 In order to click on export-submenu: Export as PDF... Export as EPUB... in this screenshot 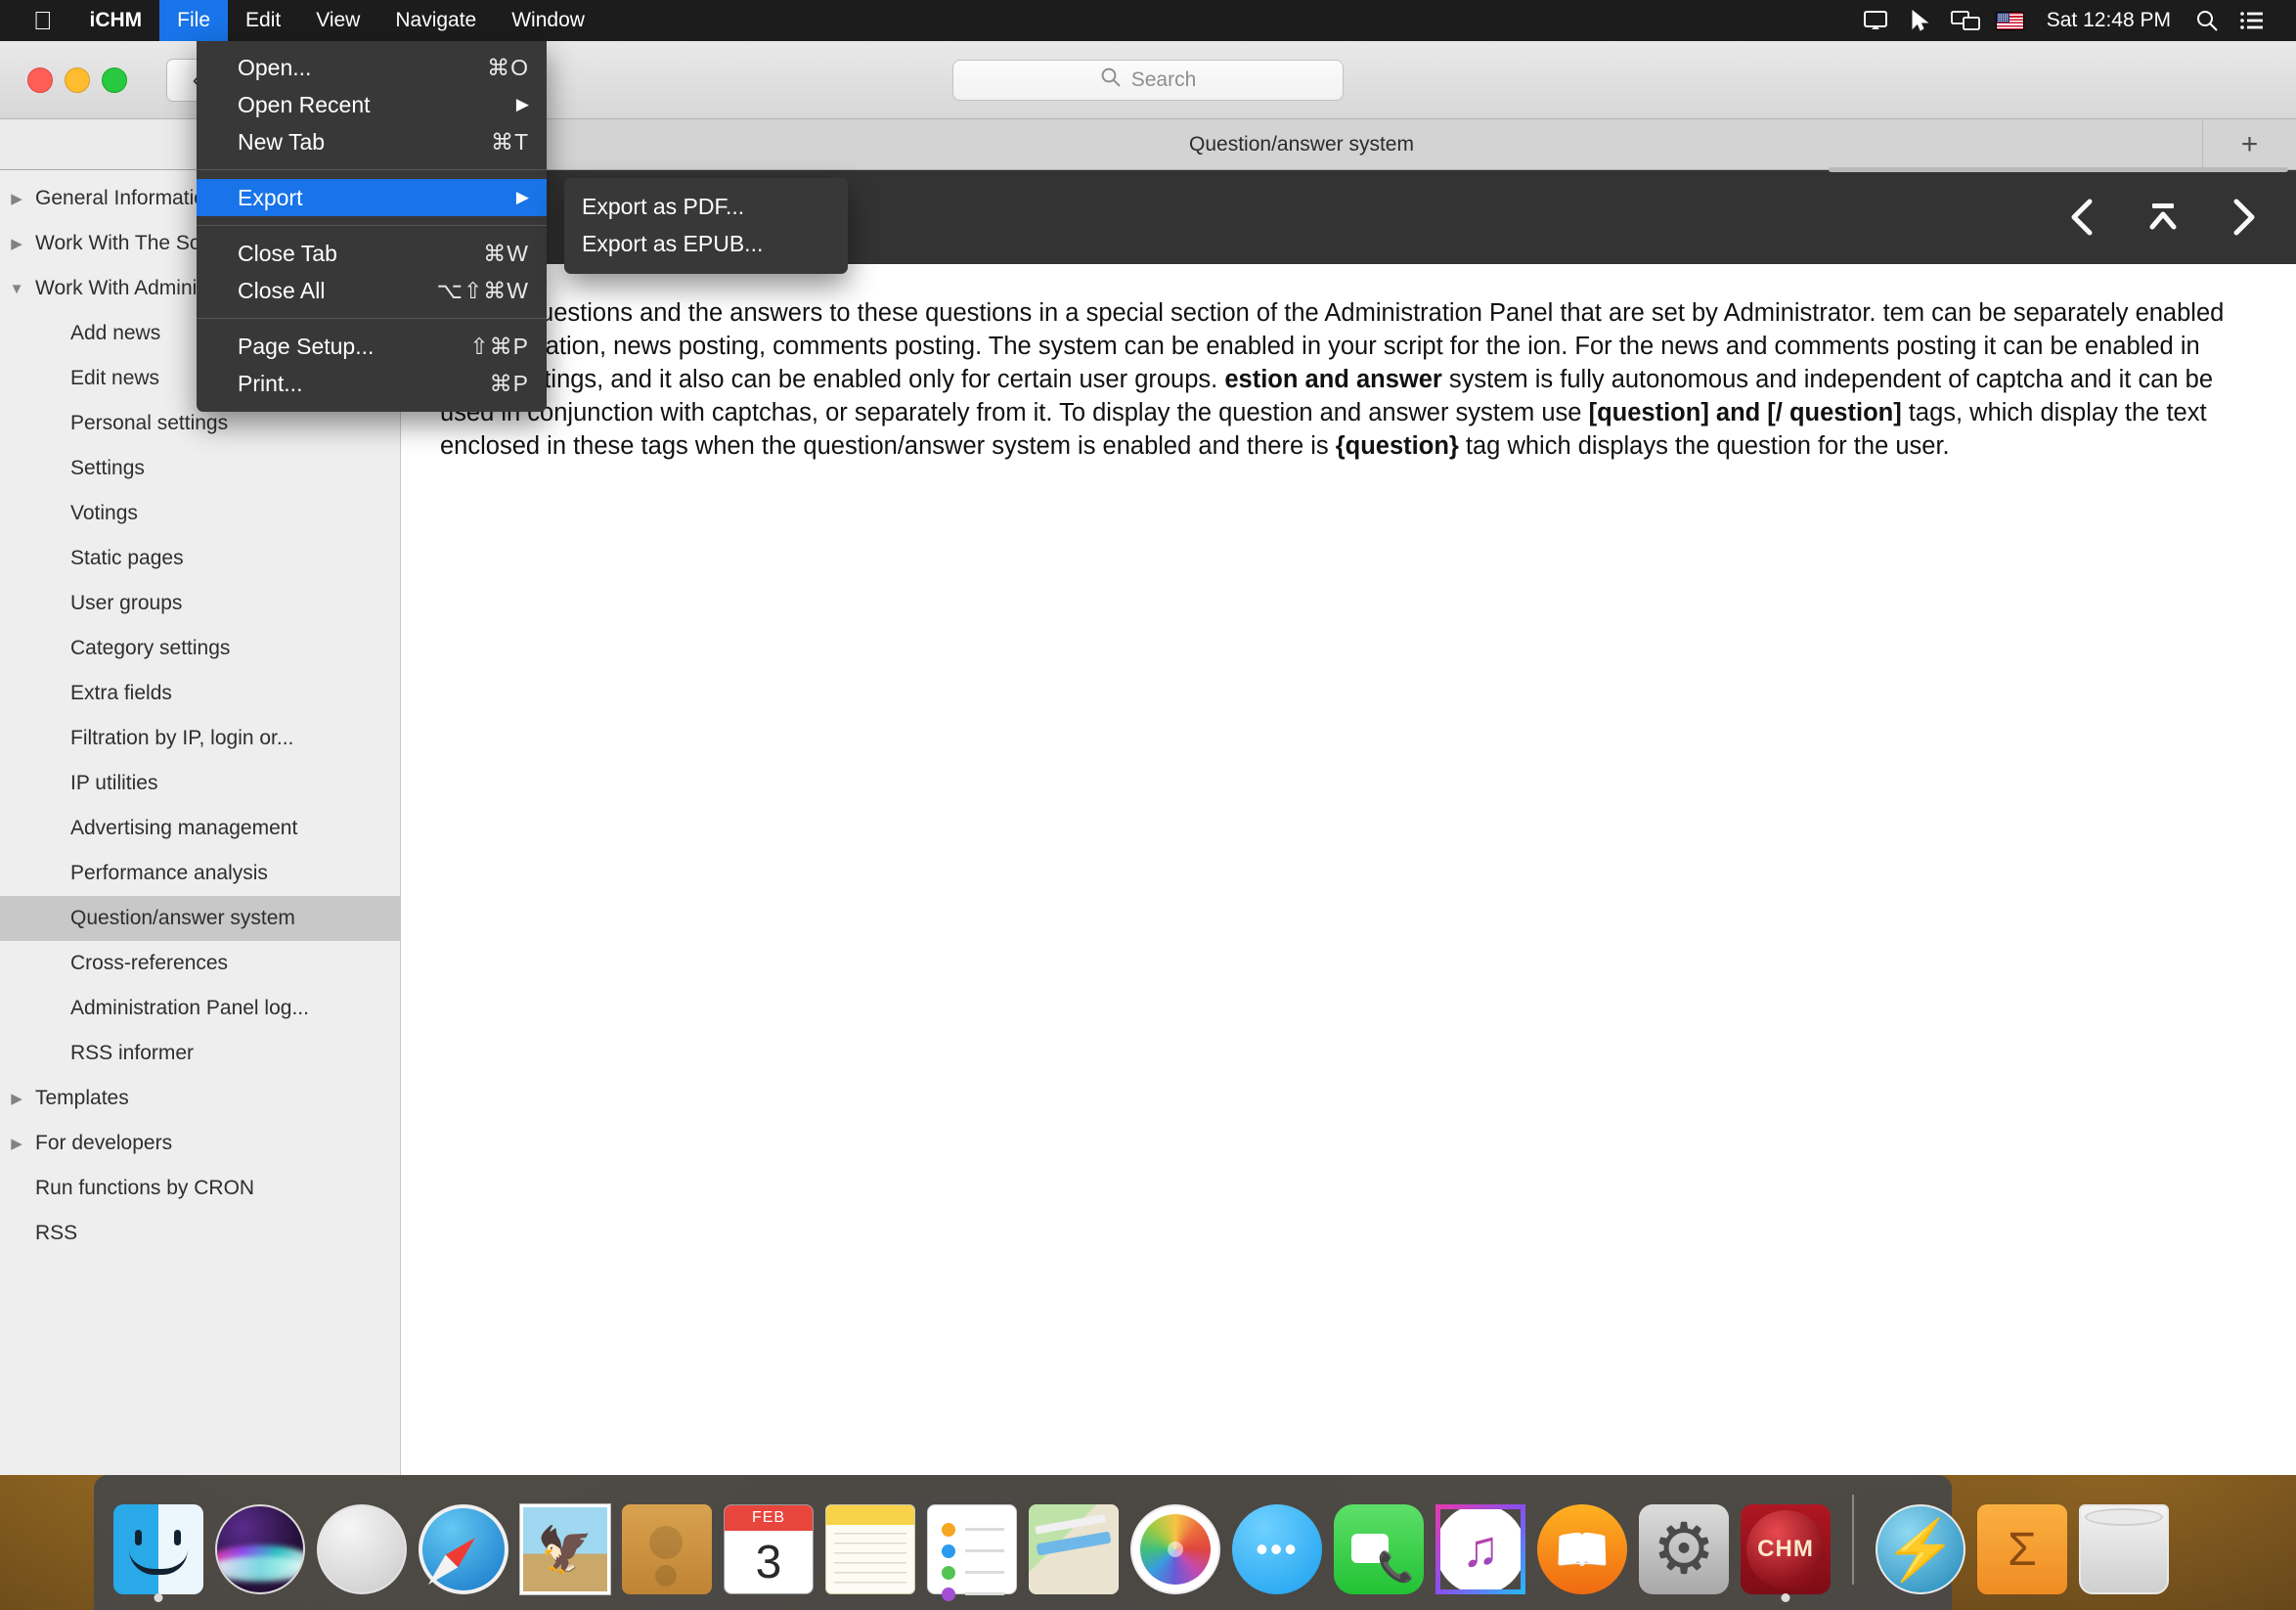, I will do `click(706, 226)`.